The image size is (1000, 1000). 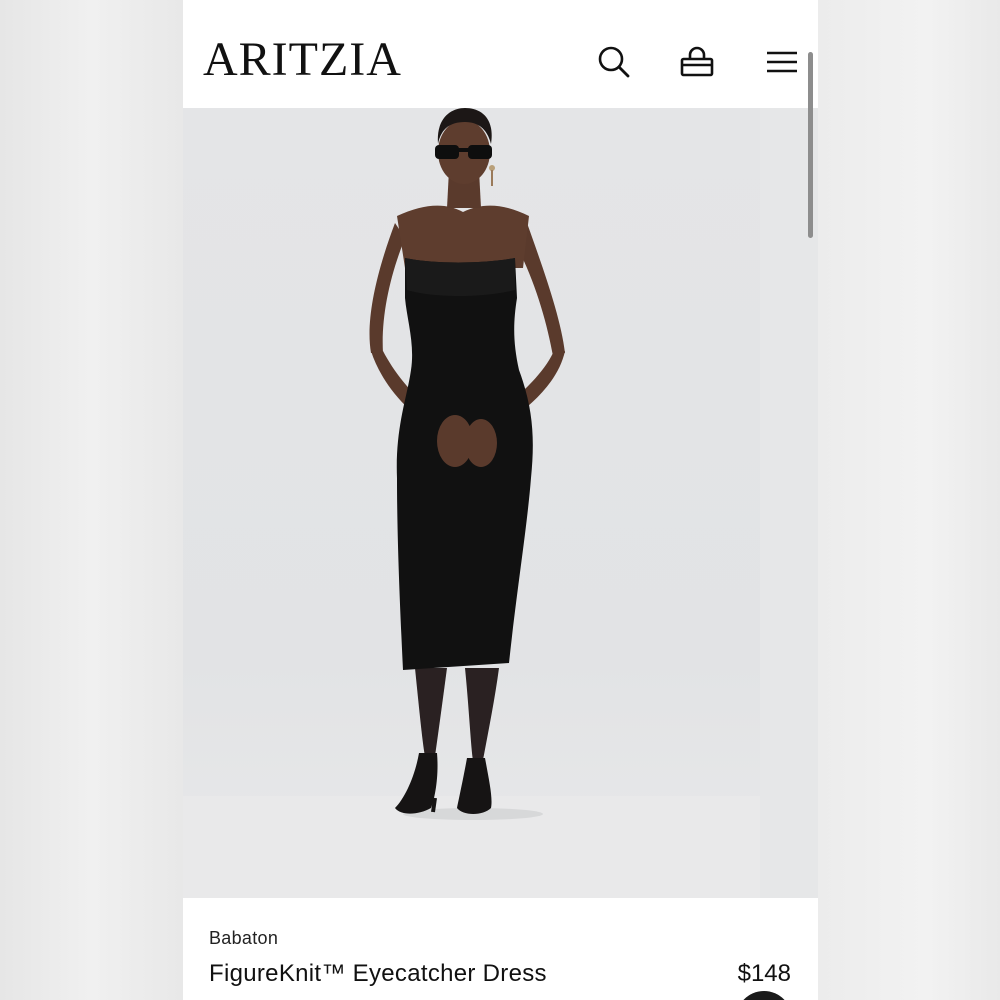 I want to click on scrollbar, so click(x=810, y=145).